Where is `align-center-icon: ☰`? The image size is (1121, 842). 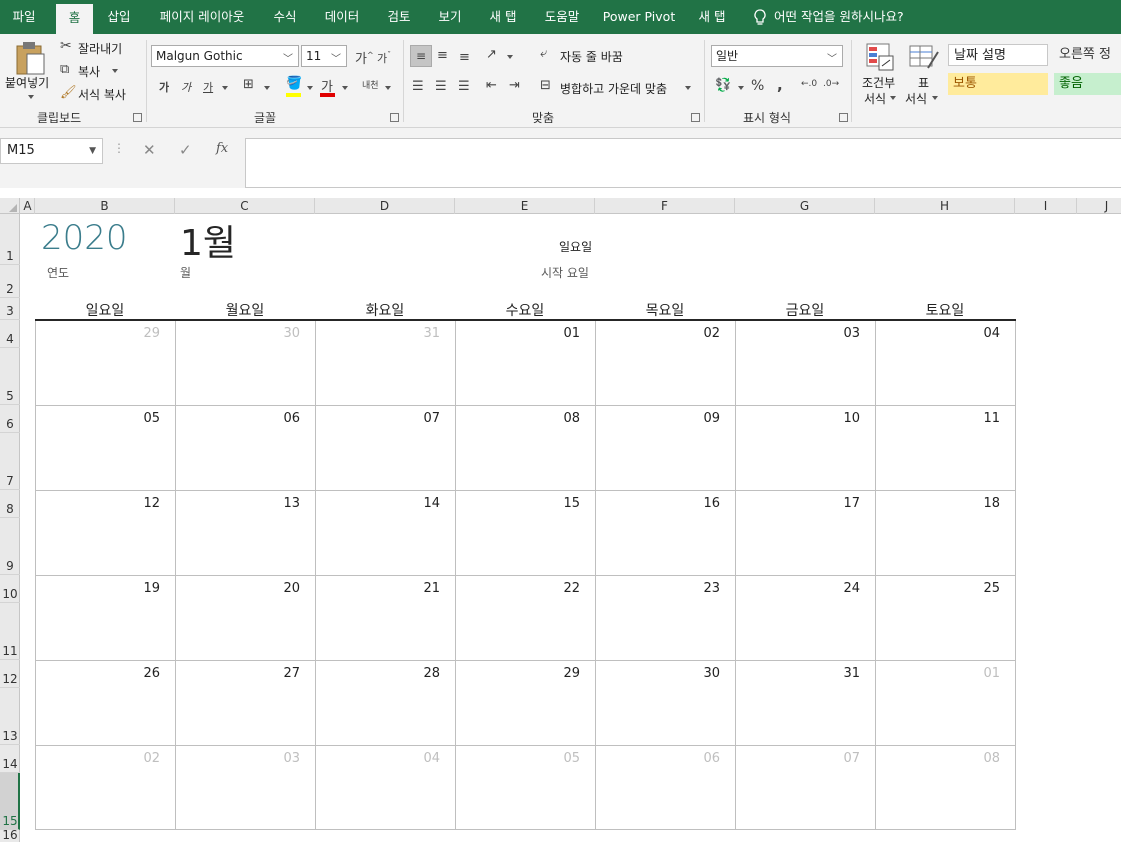 align-center-icon: ☰ is located at coordinates (441, 86).